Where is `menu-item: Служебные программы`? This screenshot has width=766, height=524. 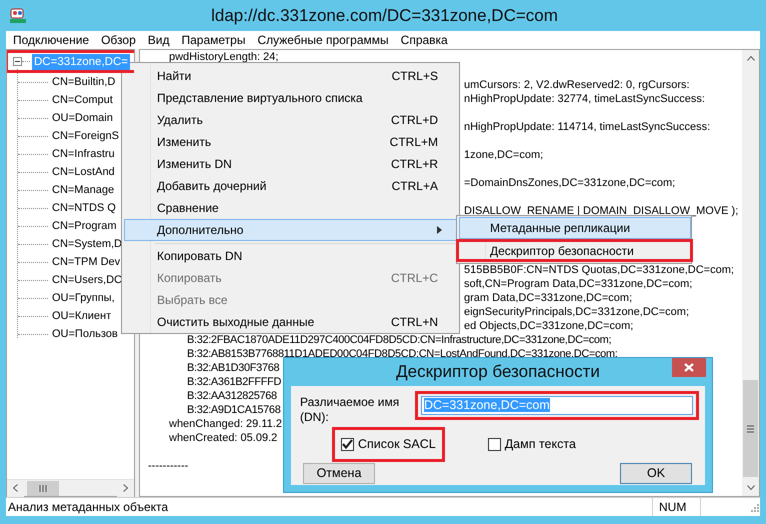 menu-item: Служебные программы is located at coordinates (323, 40).